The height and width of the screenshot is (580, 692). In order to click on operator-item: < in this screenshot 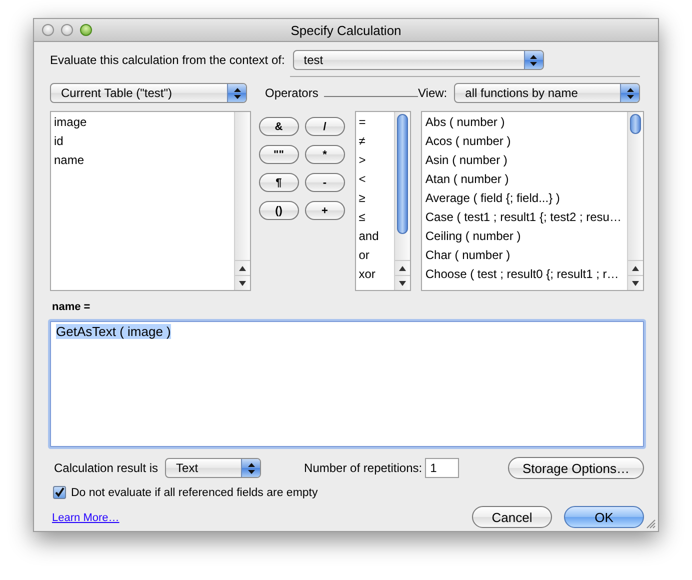, I will do `click(376, 179)`.